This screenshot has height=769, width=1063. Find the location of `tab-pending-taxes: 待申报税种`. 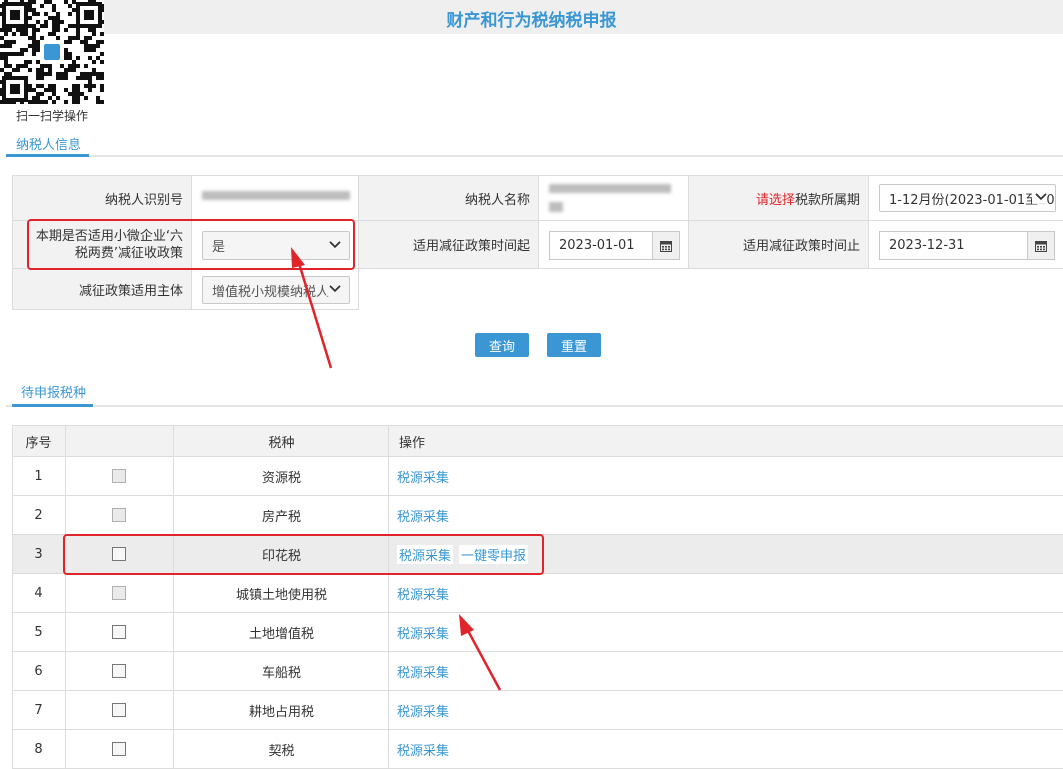

tab-pending-taxes: 待申报税种 is located at coordinates (53, 391).